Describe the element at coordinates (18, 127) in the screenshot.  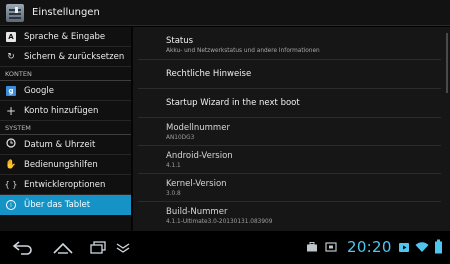
I see `section-label: SYSTEM` at that location.